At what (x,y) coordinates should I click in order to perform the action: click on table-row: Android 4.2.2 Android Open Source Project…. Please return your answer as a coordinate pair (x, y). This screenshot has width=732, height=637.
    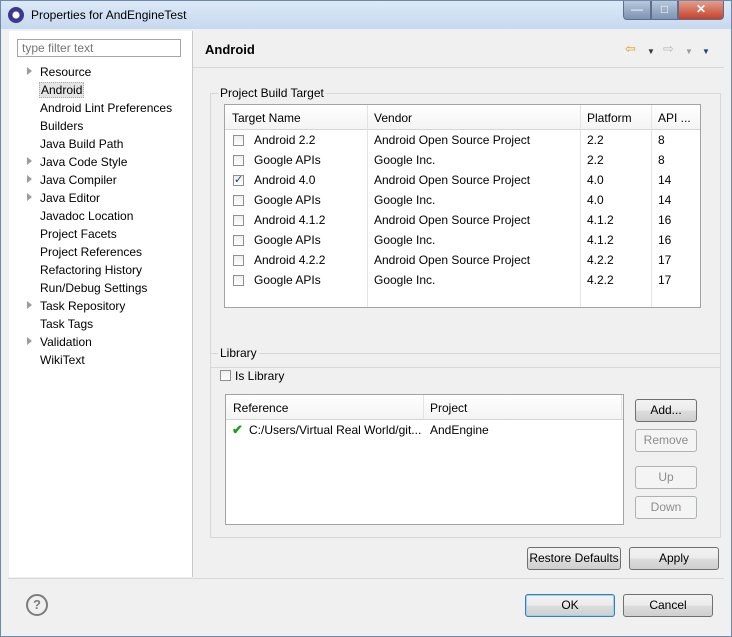
    Looking at the image, I should click on (462, 260).